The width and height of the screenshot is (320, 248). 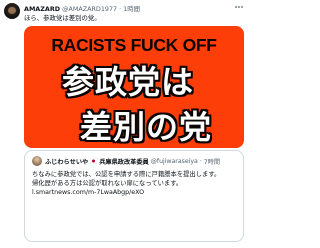 What do you see at coordinates (67, 162) in the screenshot?
I see `quote-author-name: ふじわらせいや` at bounding box center [67, 162].